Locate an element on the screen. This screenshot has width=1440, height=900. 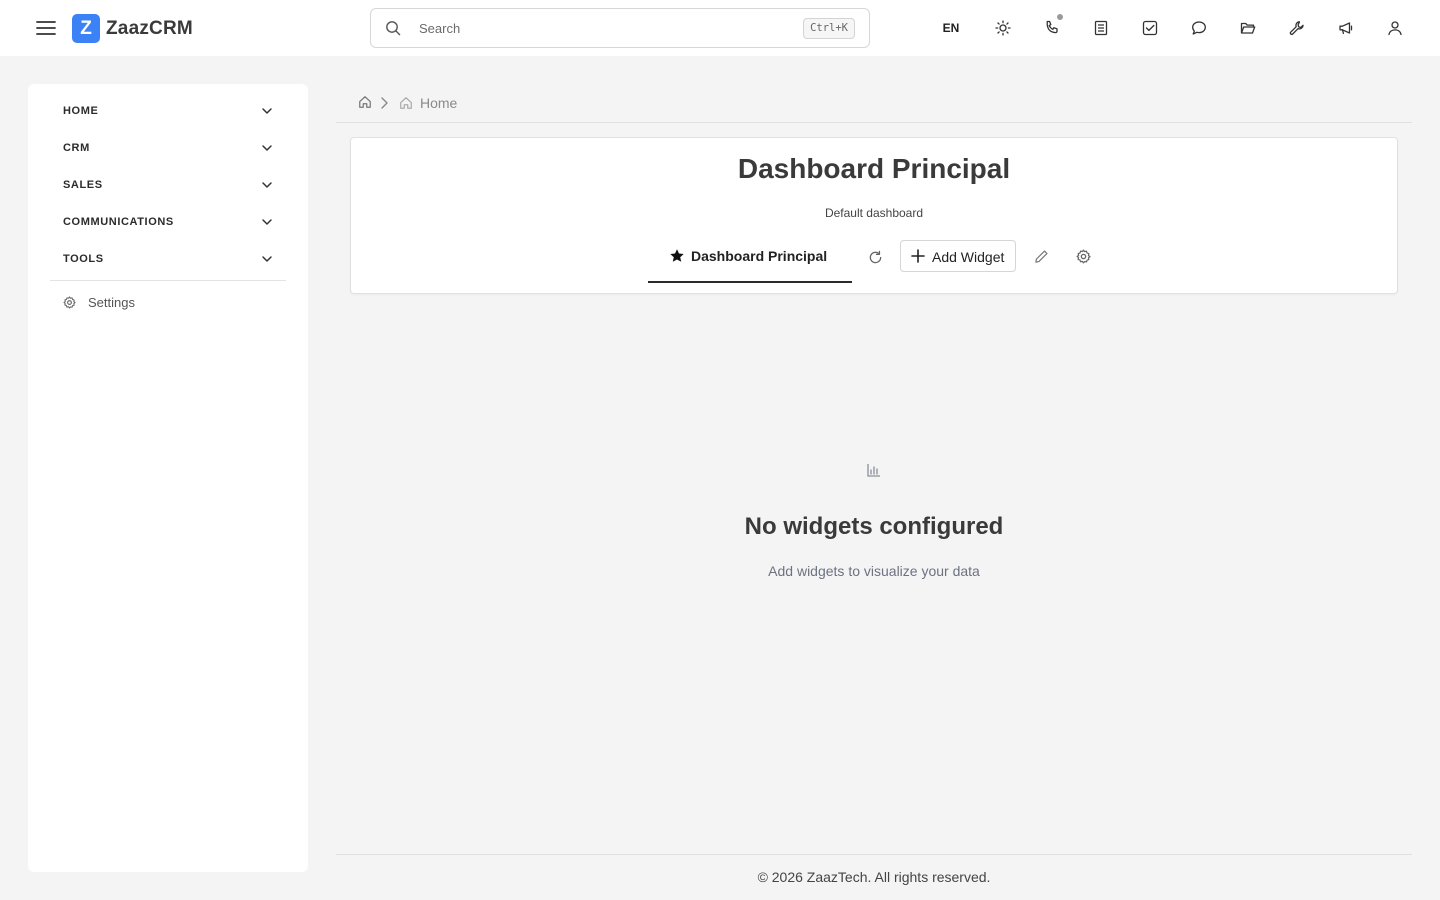
star-icon is located at coordinates (677, 255).